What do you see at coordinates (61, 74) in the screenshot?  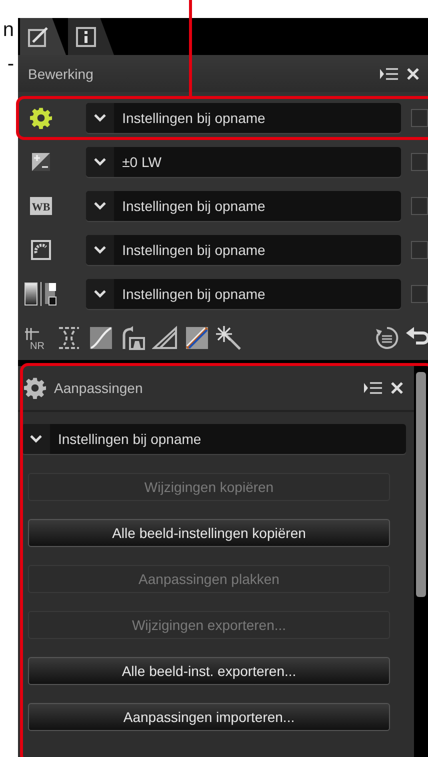 I see `panel-title: Bewerking` at bounding box center [61, 74].